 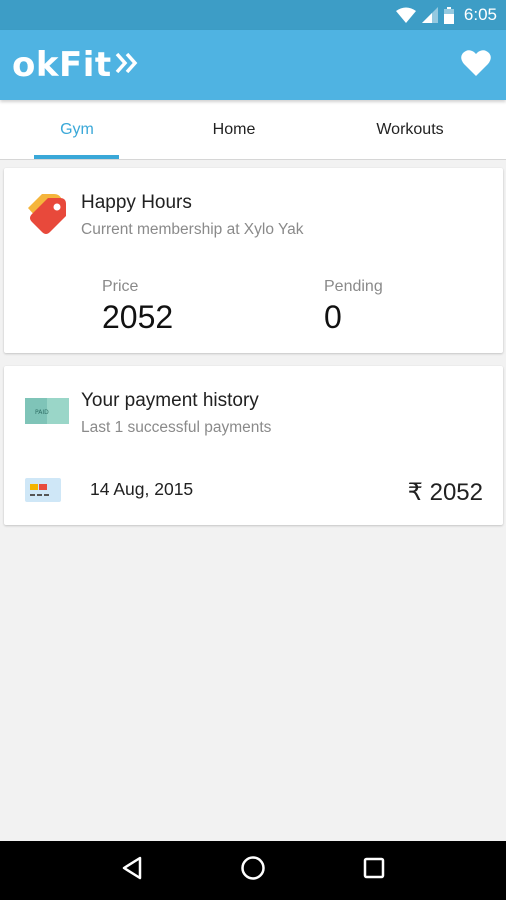 I want to click on wifi-icon, so click(x=405, y=15).